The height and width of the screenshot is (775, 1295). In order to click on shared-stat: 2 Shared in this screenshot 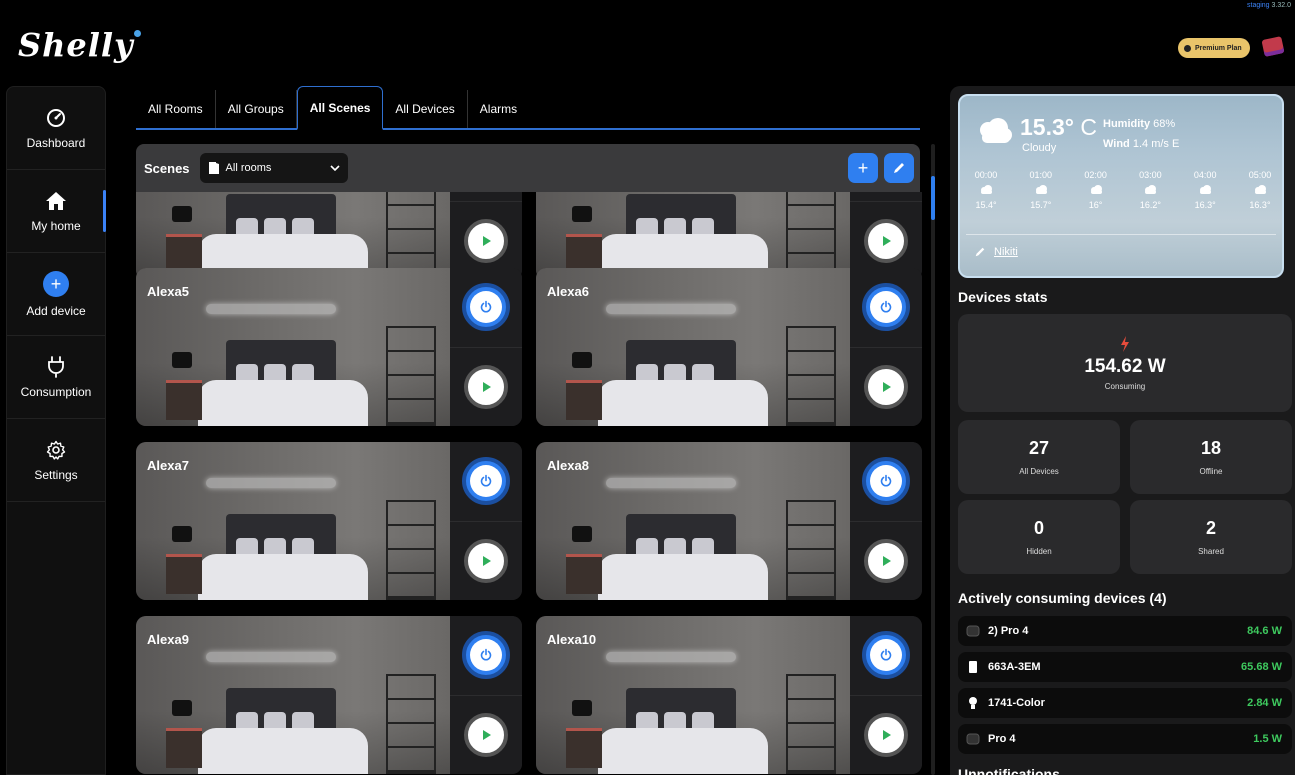, I will do `click(1211, 537)`.